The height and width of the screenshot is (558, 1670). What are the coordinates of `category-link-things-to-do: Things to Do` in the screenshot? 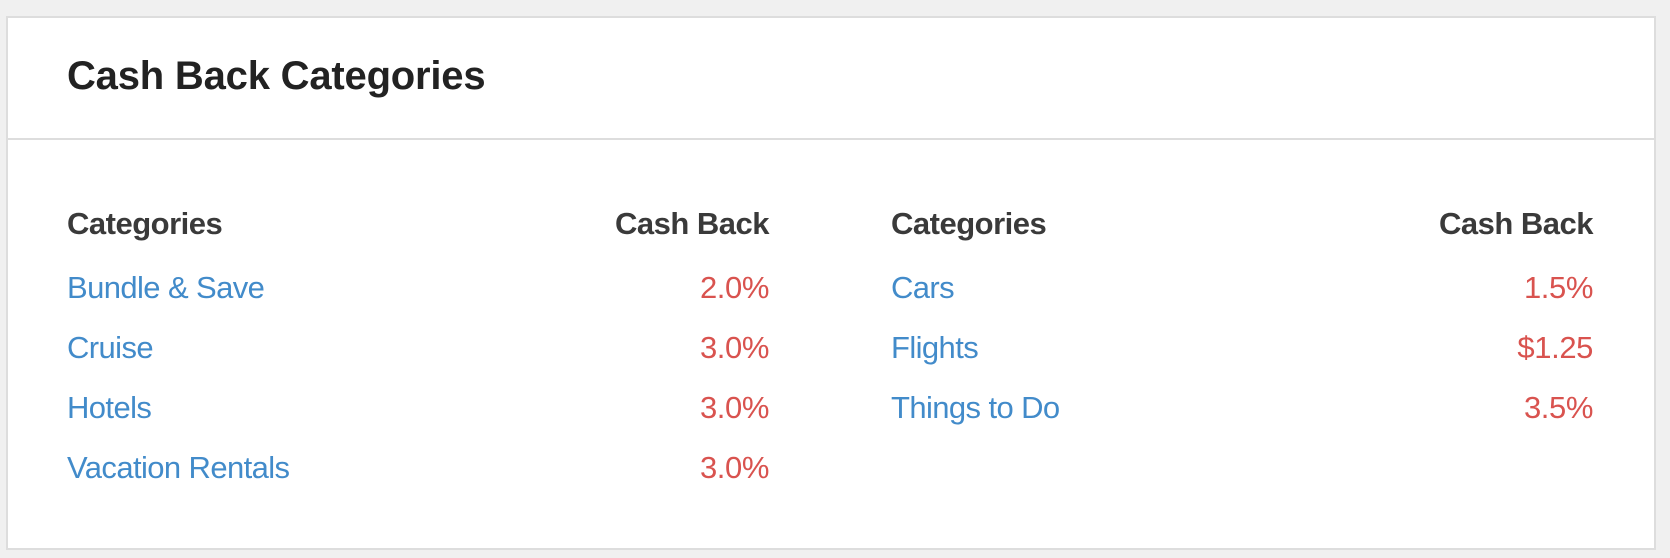 It's located at (975, 408).